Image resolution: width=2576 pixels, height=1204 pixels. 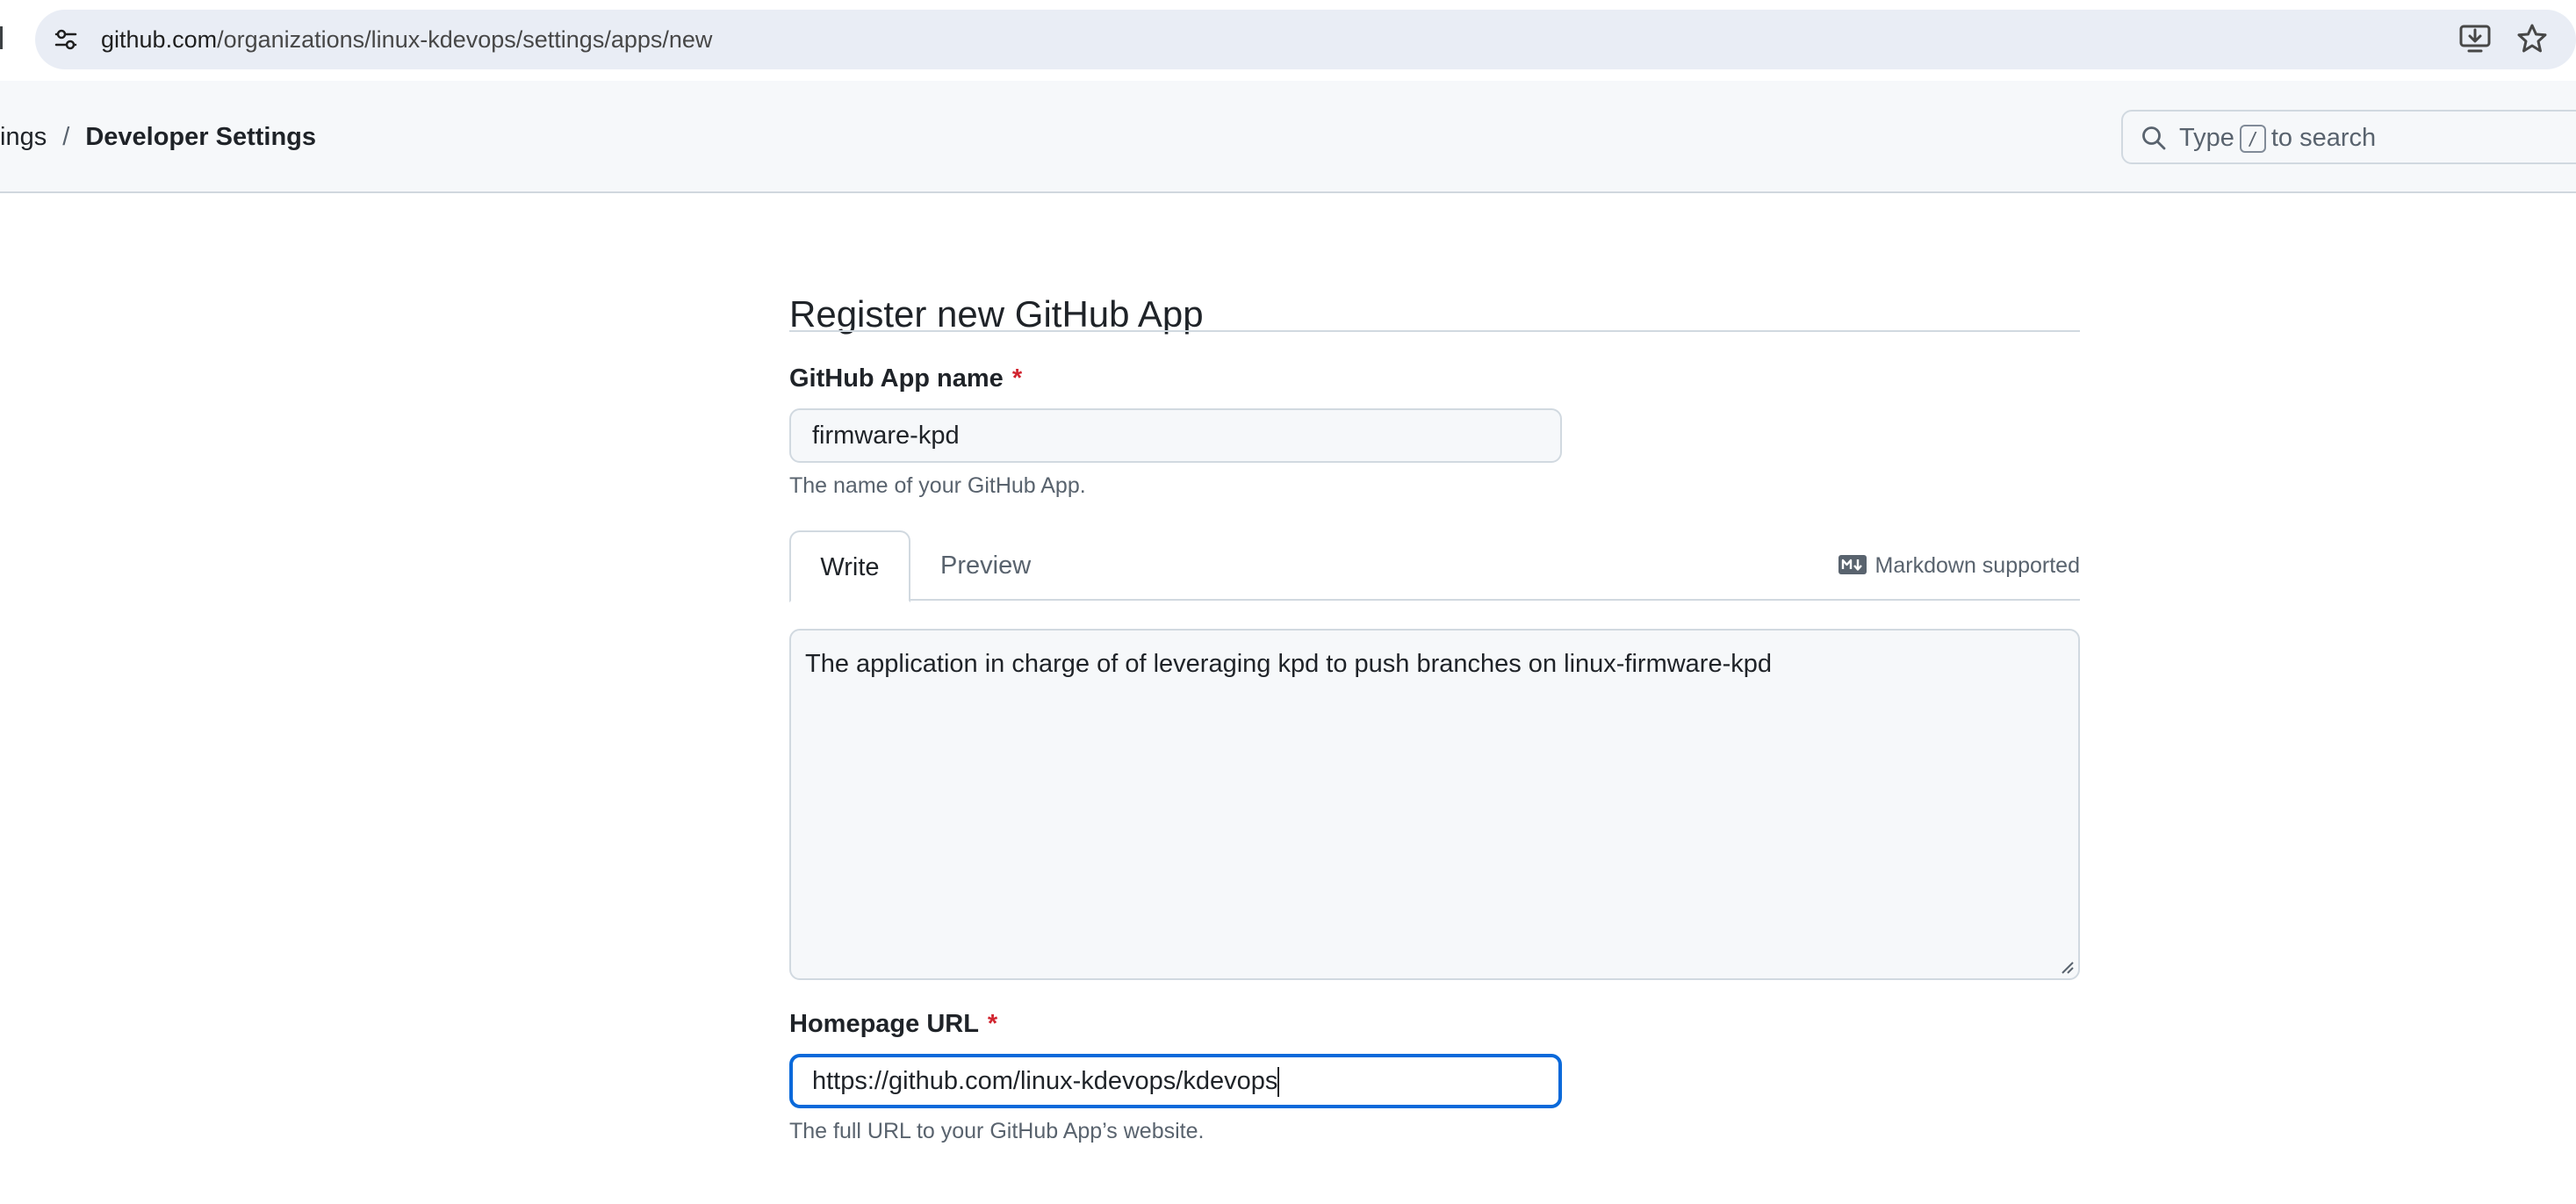 What do you see at coordinates (1, 37) in the screenshot?
I see `tab-strip-edge` at bounding box center [1, 37].